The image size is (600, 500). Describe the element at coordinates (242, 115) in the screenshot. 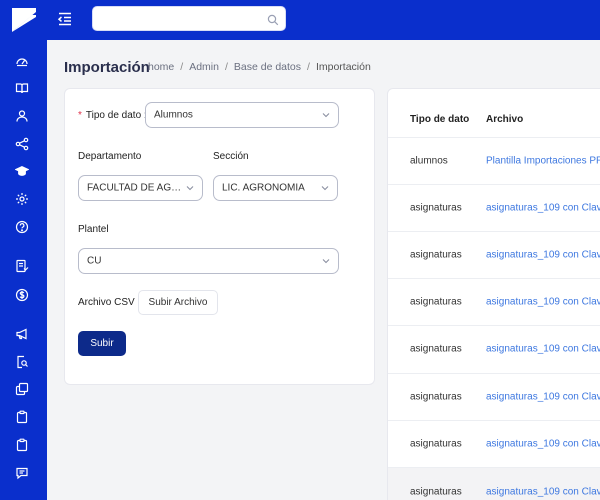

I see `tipo-de-dato-select: Alumnos` at that location.